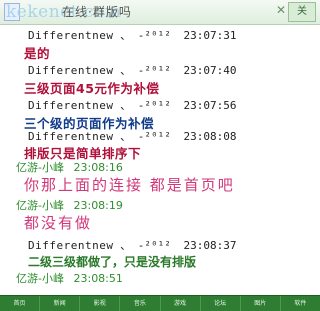 This screenshot has height=311, width=320. What do you see at coordinates (160, 12) in the screenshot?
I see `title-bar: kekenet.com 在线·群版吗 ✕ 关` at bounding box center [160, 12].